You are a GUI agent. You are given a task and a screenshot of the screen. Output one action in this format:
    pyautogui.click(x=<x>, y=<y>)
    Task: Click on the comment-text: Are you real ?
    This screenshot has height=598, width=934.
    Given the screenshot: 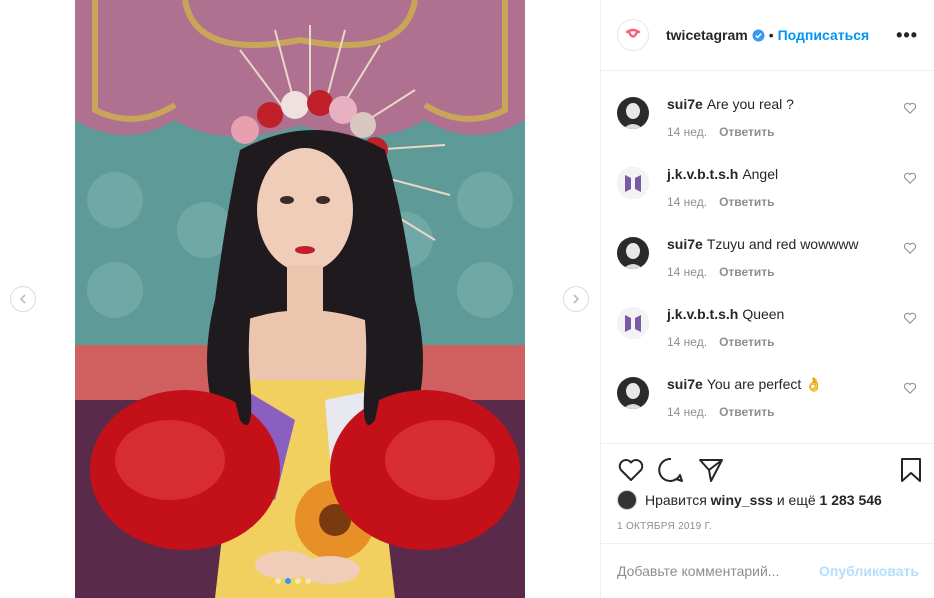 What is the action you would take?
    pyautogui.click(x=750, y=104)
    